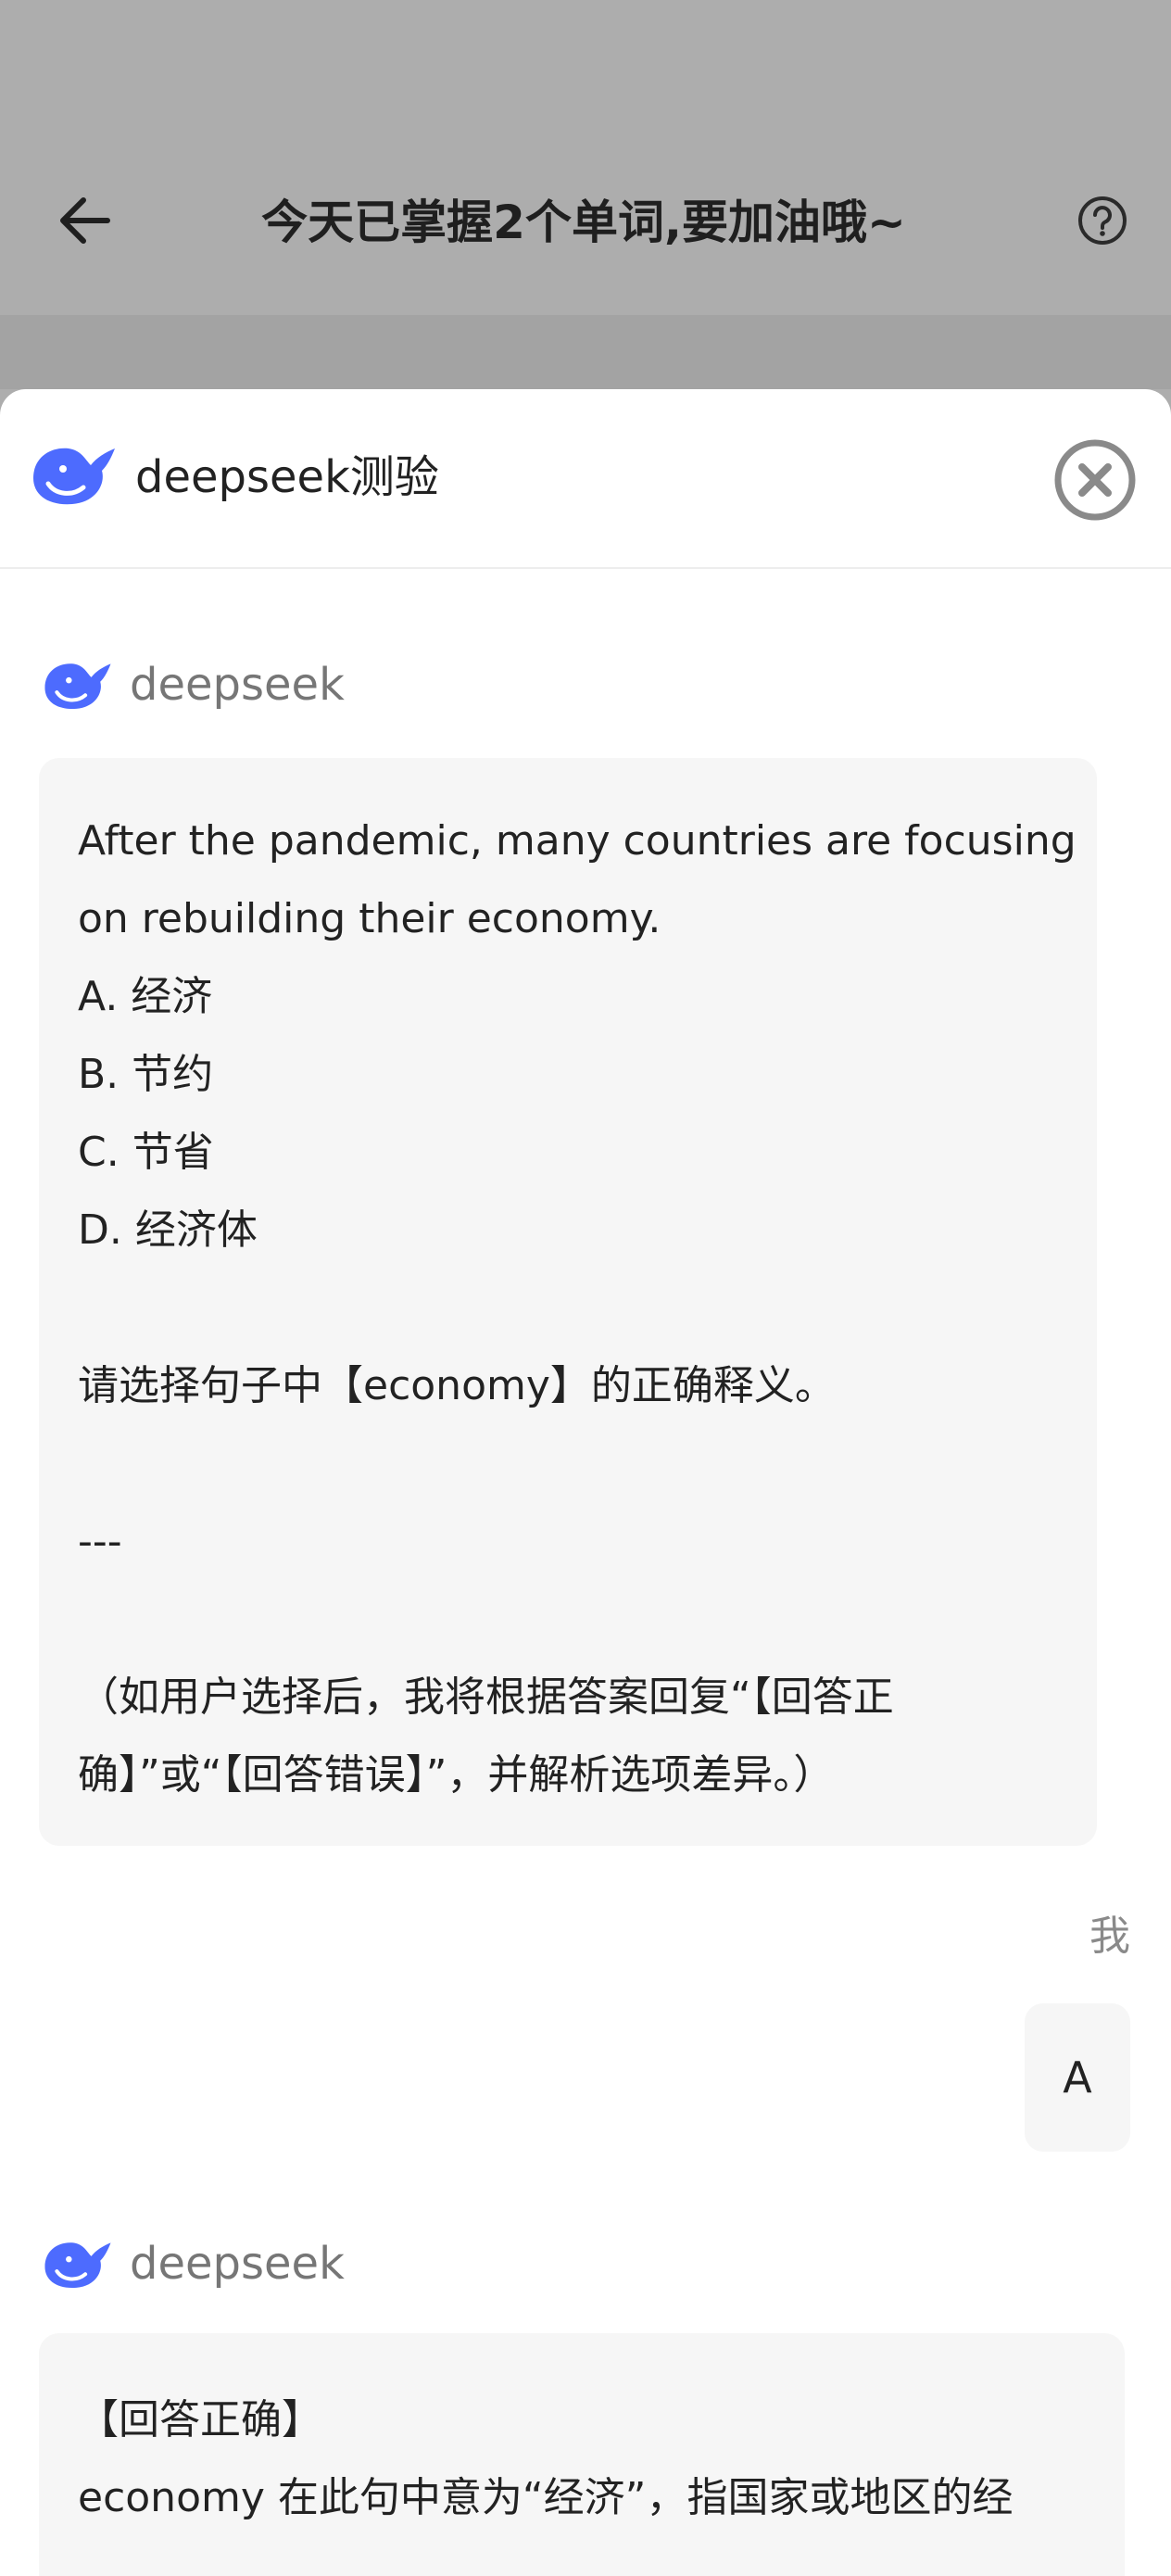 The image size is (1171, 2576). I want to click on user-answer-bubble: A, so click(1078, 2077).